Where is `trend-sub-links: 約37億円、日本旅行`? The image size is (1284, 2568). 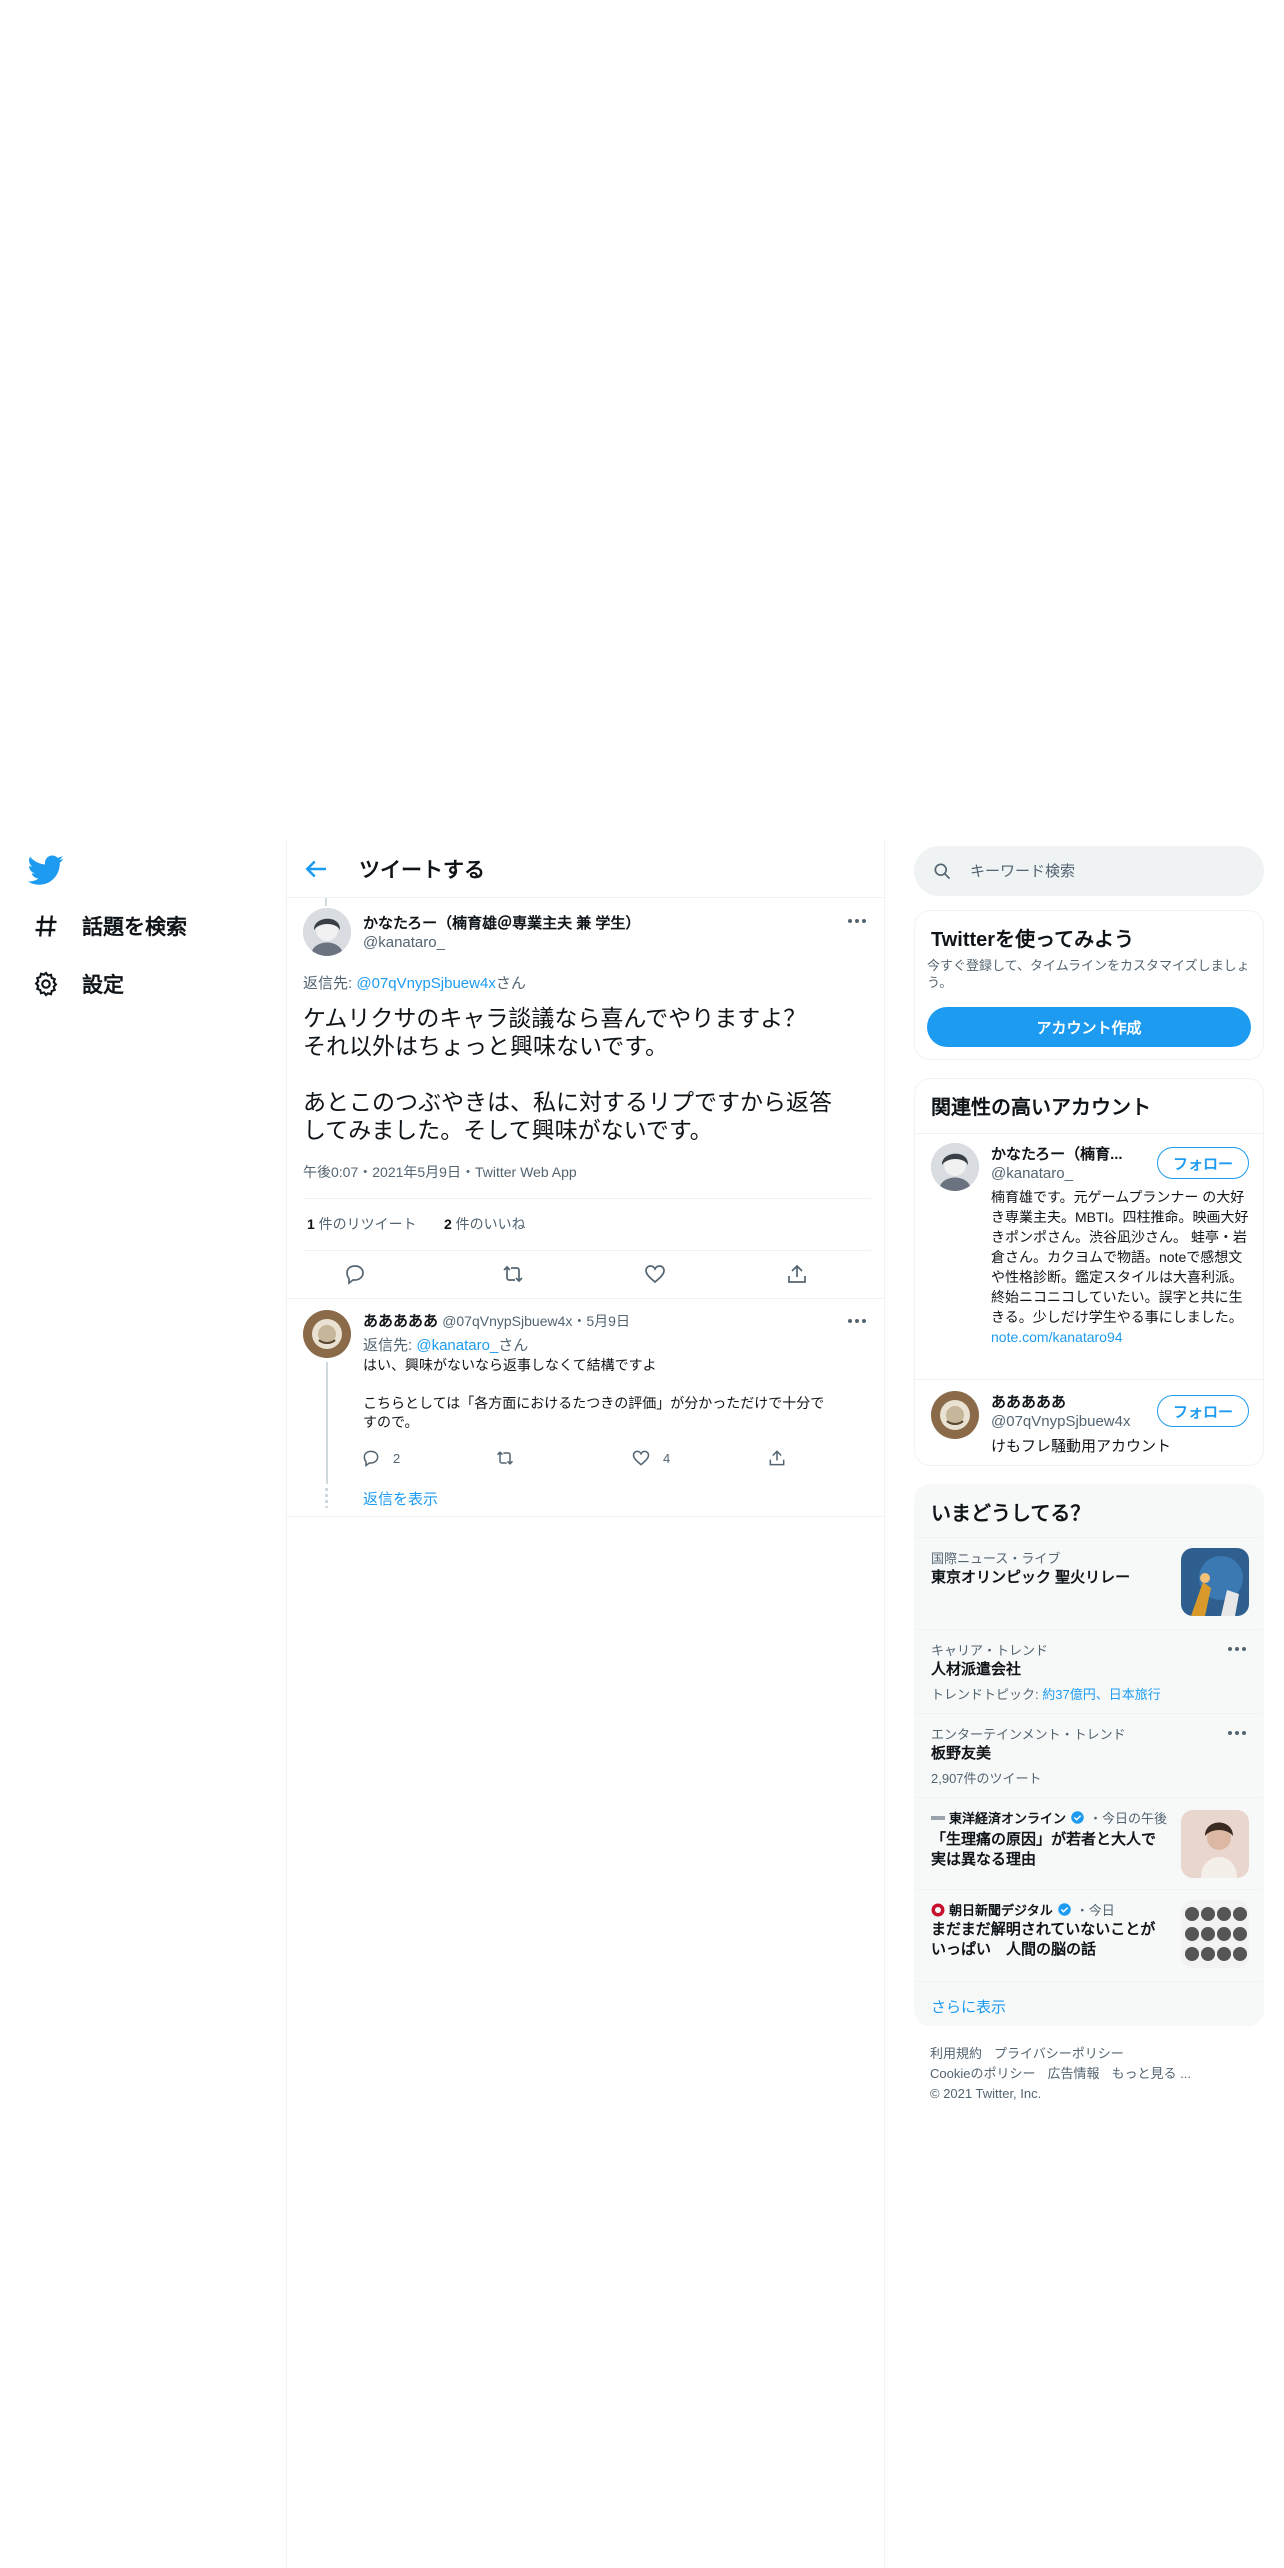
trend-sub-links: 約37億円、日本旅行 is located at coordinates (1101, 1694).